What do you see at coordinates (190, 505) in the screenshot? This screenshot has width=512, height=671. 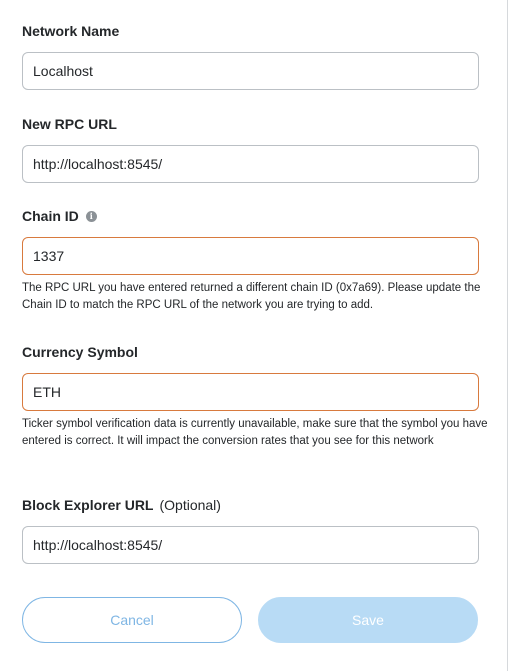 I see `optional-tag: (Optional)` at bounding box center [190, 505].